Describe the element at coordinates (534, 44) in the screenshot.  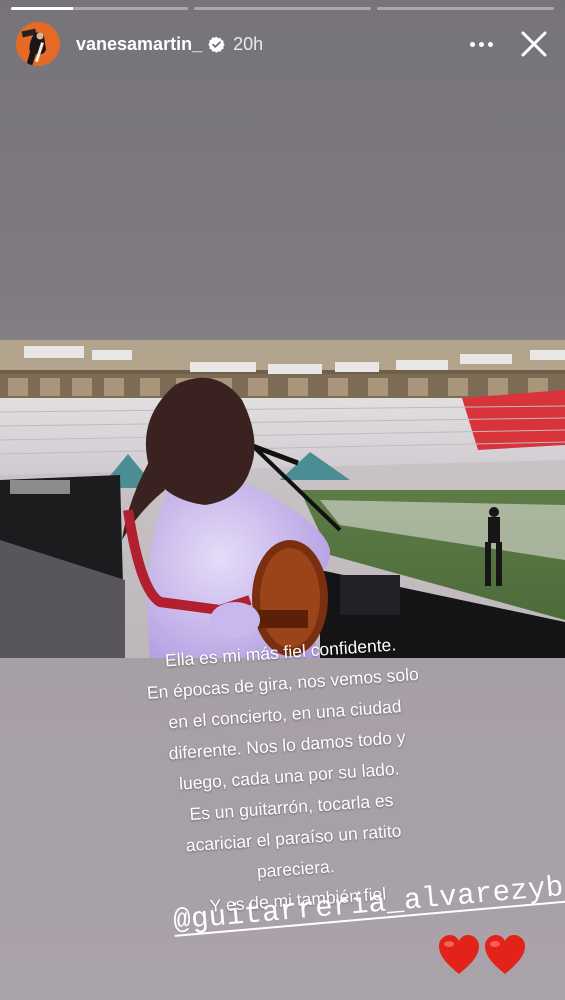
I see `close-icon` at that location.